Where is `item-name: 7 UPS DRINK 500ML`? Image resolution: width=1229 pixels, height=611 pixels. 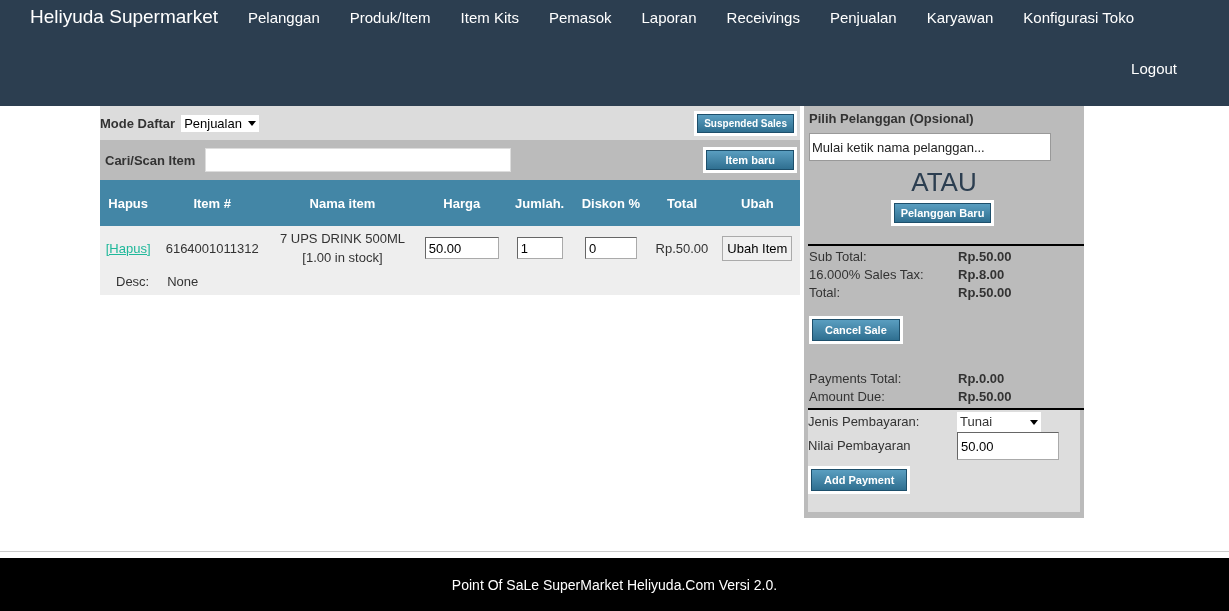
item-name: 7 UPS DRINK 500ML is located at coordinates (342, 239).